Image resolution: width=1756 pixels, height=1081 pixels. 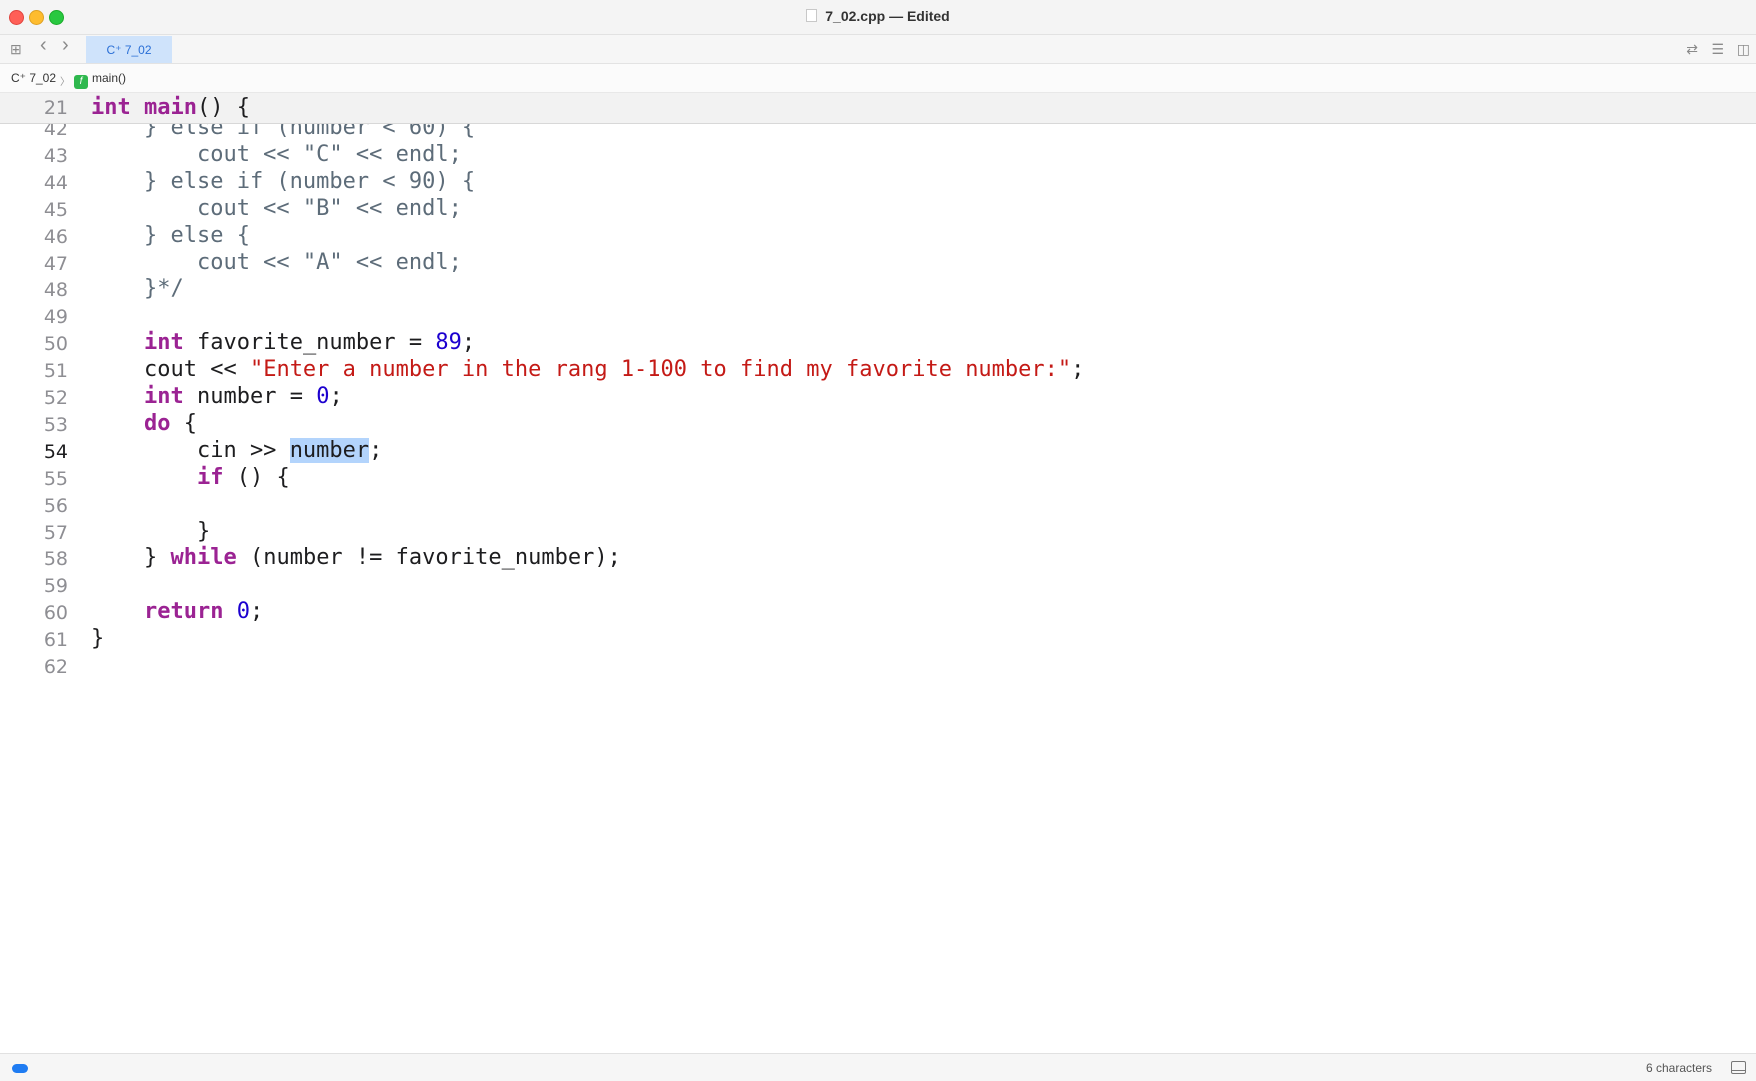 What do you see at coordinates (43, 45) in the screenshot?
I see `back-icon: ‹` at bounding box center [43, 45].